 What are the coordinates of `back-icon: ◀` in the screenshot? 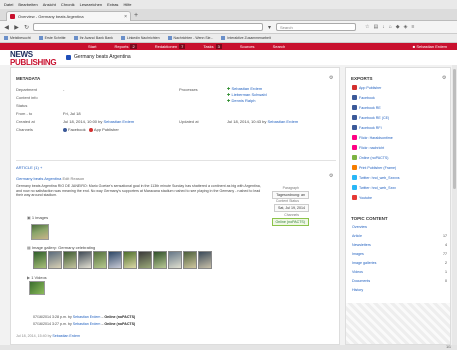 It's located at (6, 27).